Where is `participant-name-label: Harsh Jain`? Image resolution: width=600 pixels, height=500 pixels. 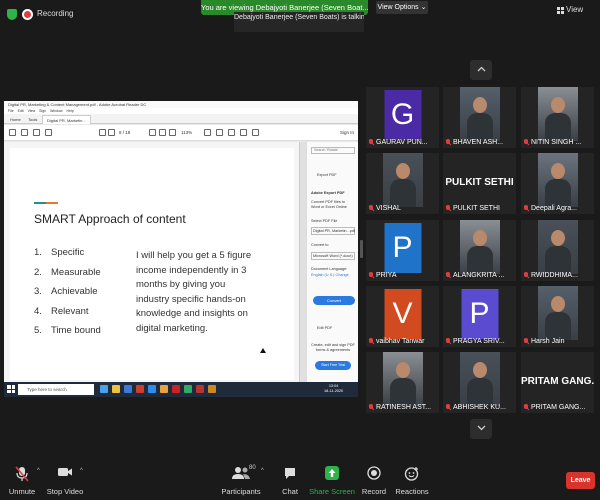
participant-name-label: Harsh Jain is located at coordinates (548, 341).